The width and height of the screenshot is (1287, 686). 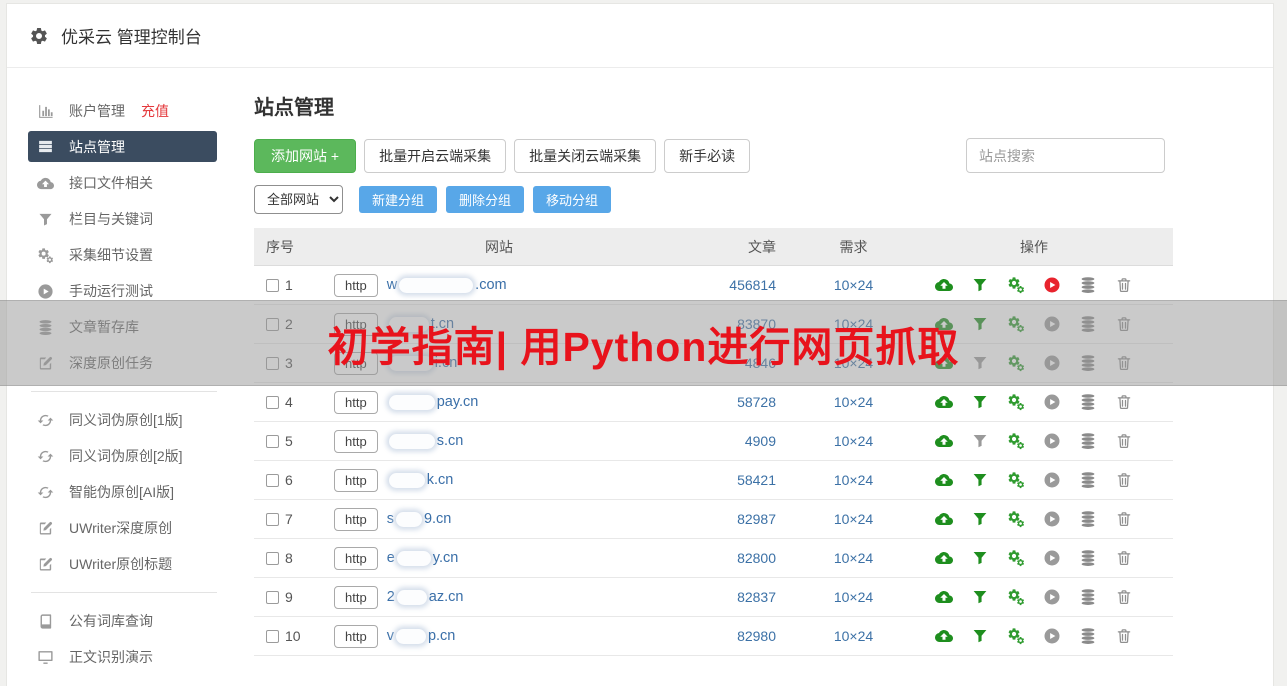 I want to click on add-site-button: 添加网站 +, so click(x=305, y=155).